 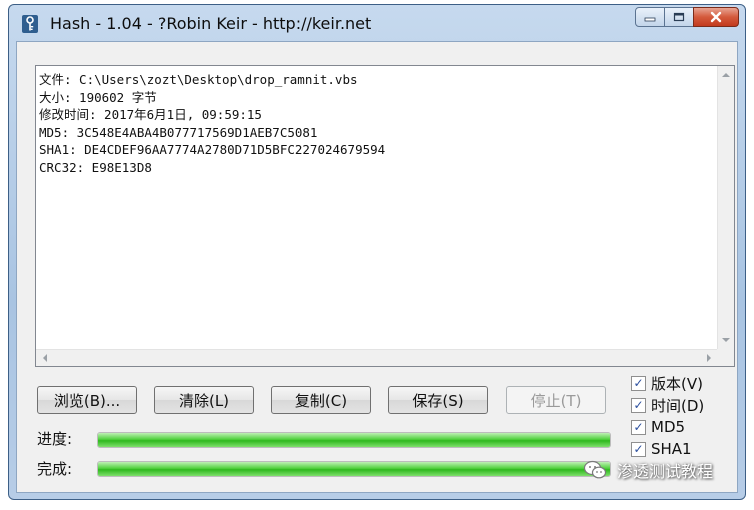 I want to click on time-checkbox: ✓, so click(x=638, y=405).